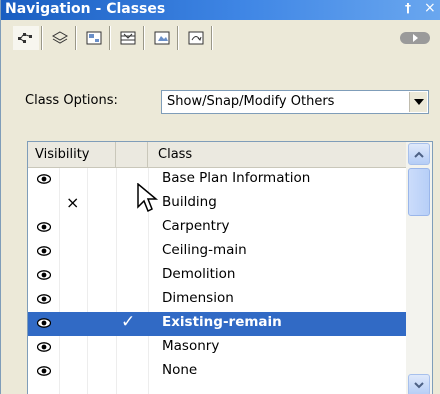 The width and height of the screenshot is (440, 394). I want to click on class-name: Building, so click(189, 202).